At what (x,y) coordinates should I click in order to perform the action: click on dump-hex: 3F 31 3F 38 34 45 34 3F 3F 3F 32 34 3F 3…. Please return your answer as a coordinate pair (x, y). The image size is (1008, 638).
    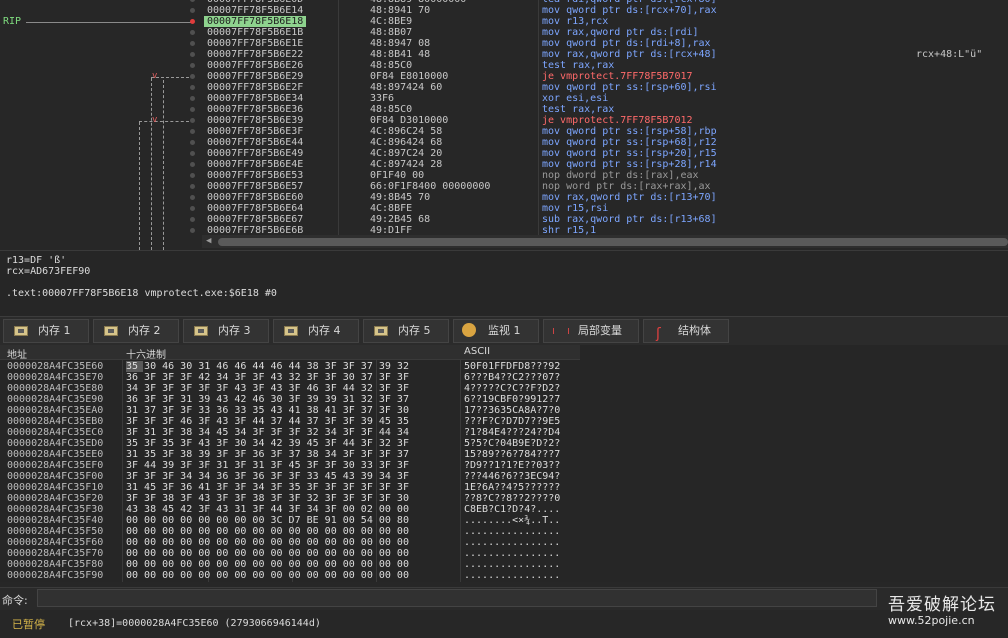
    Looking at the image, I should click on (267, 432).